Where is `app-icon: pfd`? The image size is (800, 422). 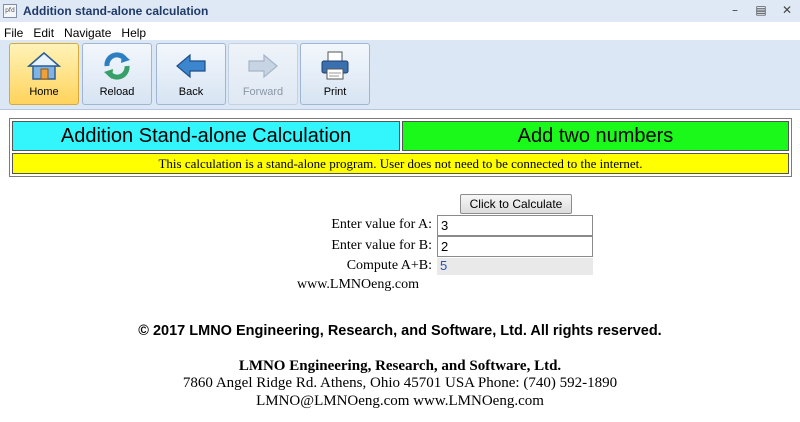 app-icon: pfd is located at coordinates (10, 11).